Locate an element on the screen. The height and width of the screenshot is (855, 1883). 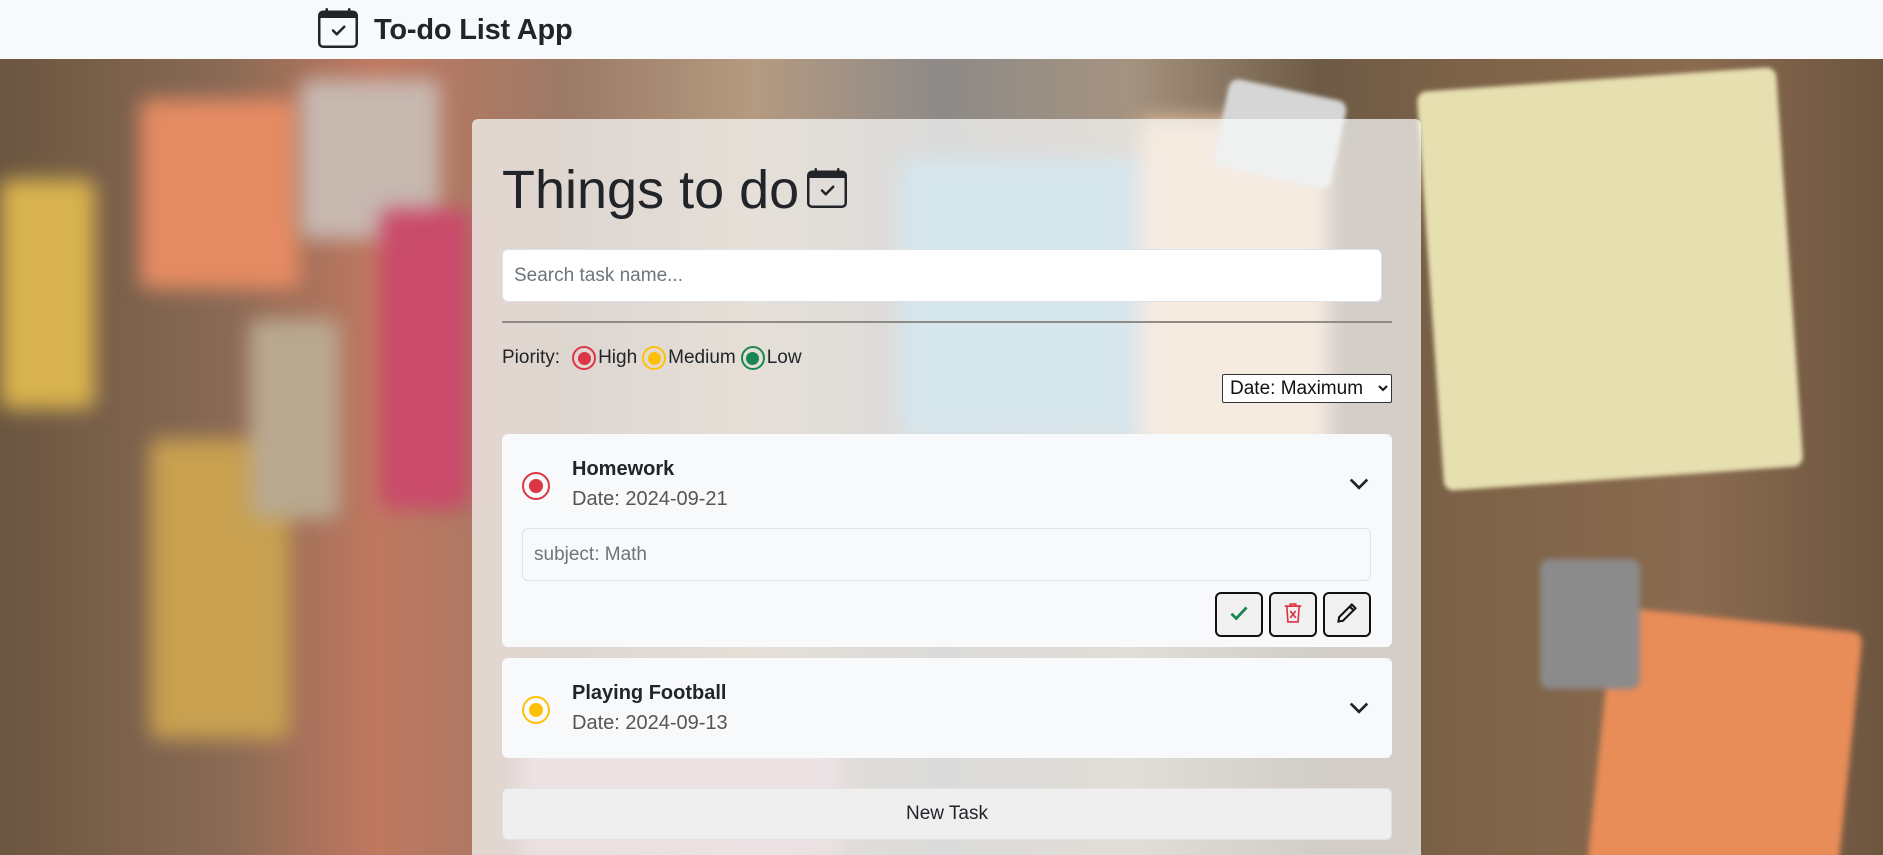
priority-legend: Piority: High Medium Low is located at coordinates (654, 358).